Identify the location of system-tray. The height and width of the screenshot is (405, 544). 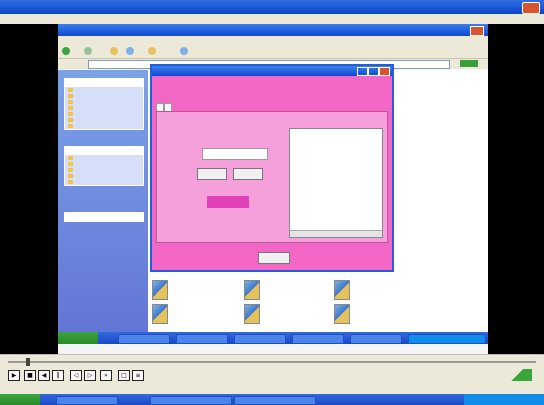
(504, 399).